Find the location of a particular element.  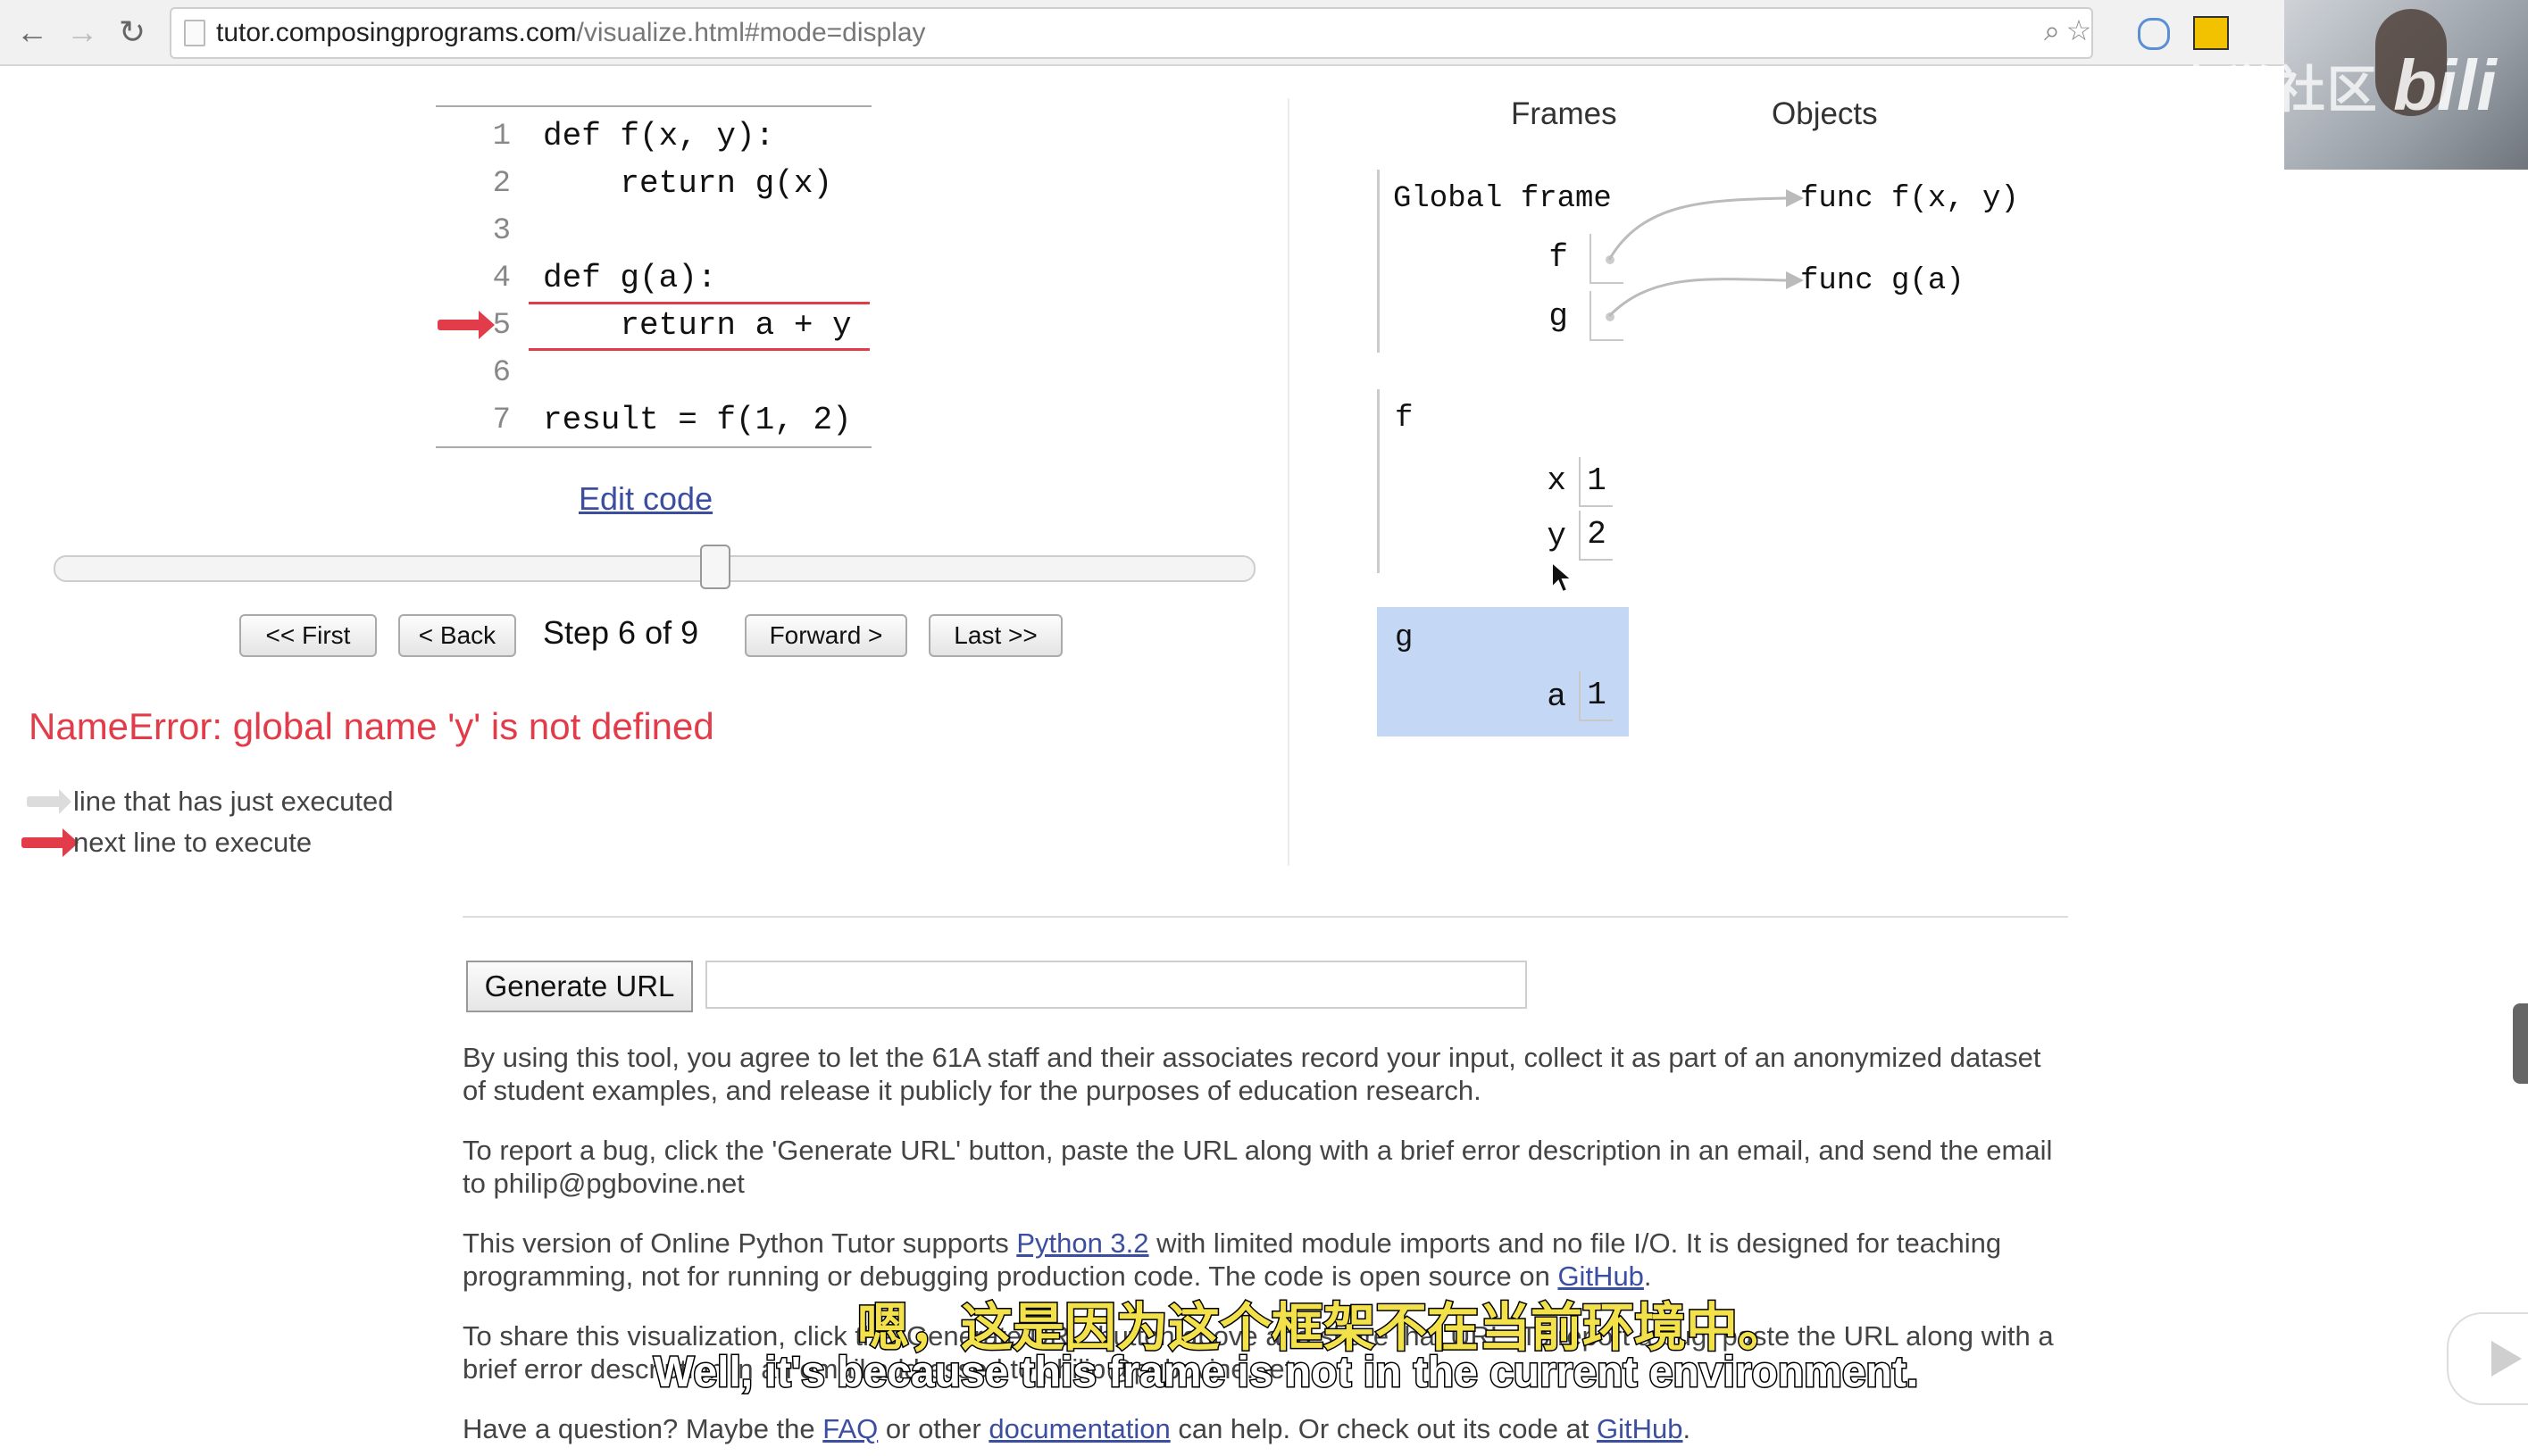

question-text-c: can help. Or check out its code at is located at coordinates (1384, 1429).